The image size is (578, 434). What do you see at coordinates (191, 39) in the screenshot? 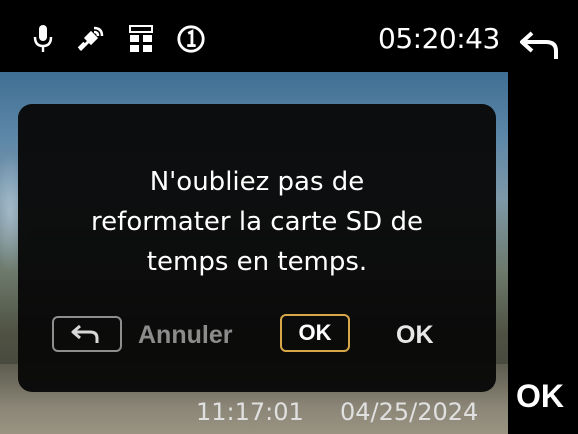
I see `recording-mode-icon` at bounding box center [191, 39].